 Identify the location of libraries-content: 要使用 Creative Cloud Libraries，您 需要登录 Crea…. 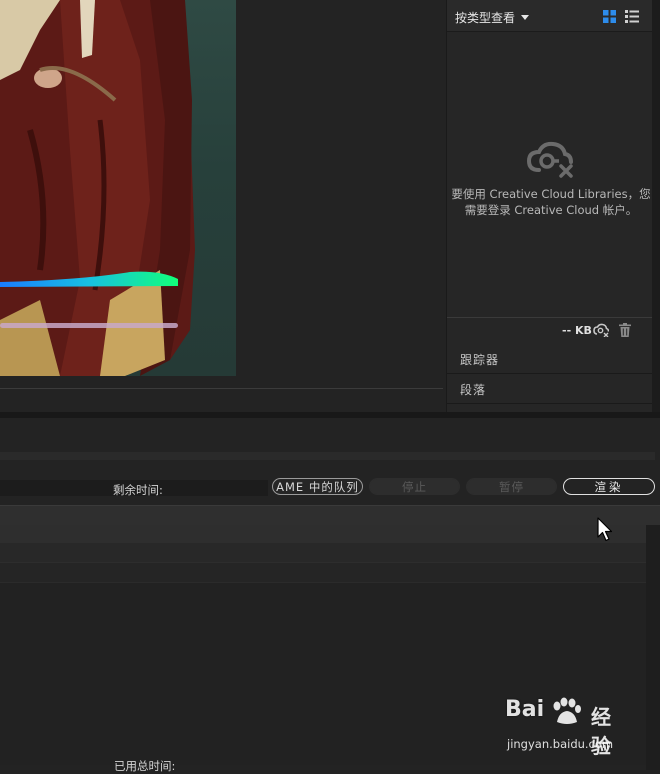
(550, 174).